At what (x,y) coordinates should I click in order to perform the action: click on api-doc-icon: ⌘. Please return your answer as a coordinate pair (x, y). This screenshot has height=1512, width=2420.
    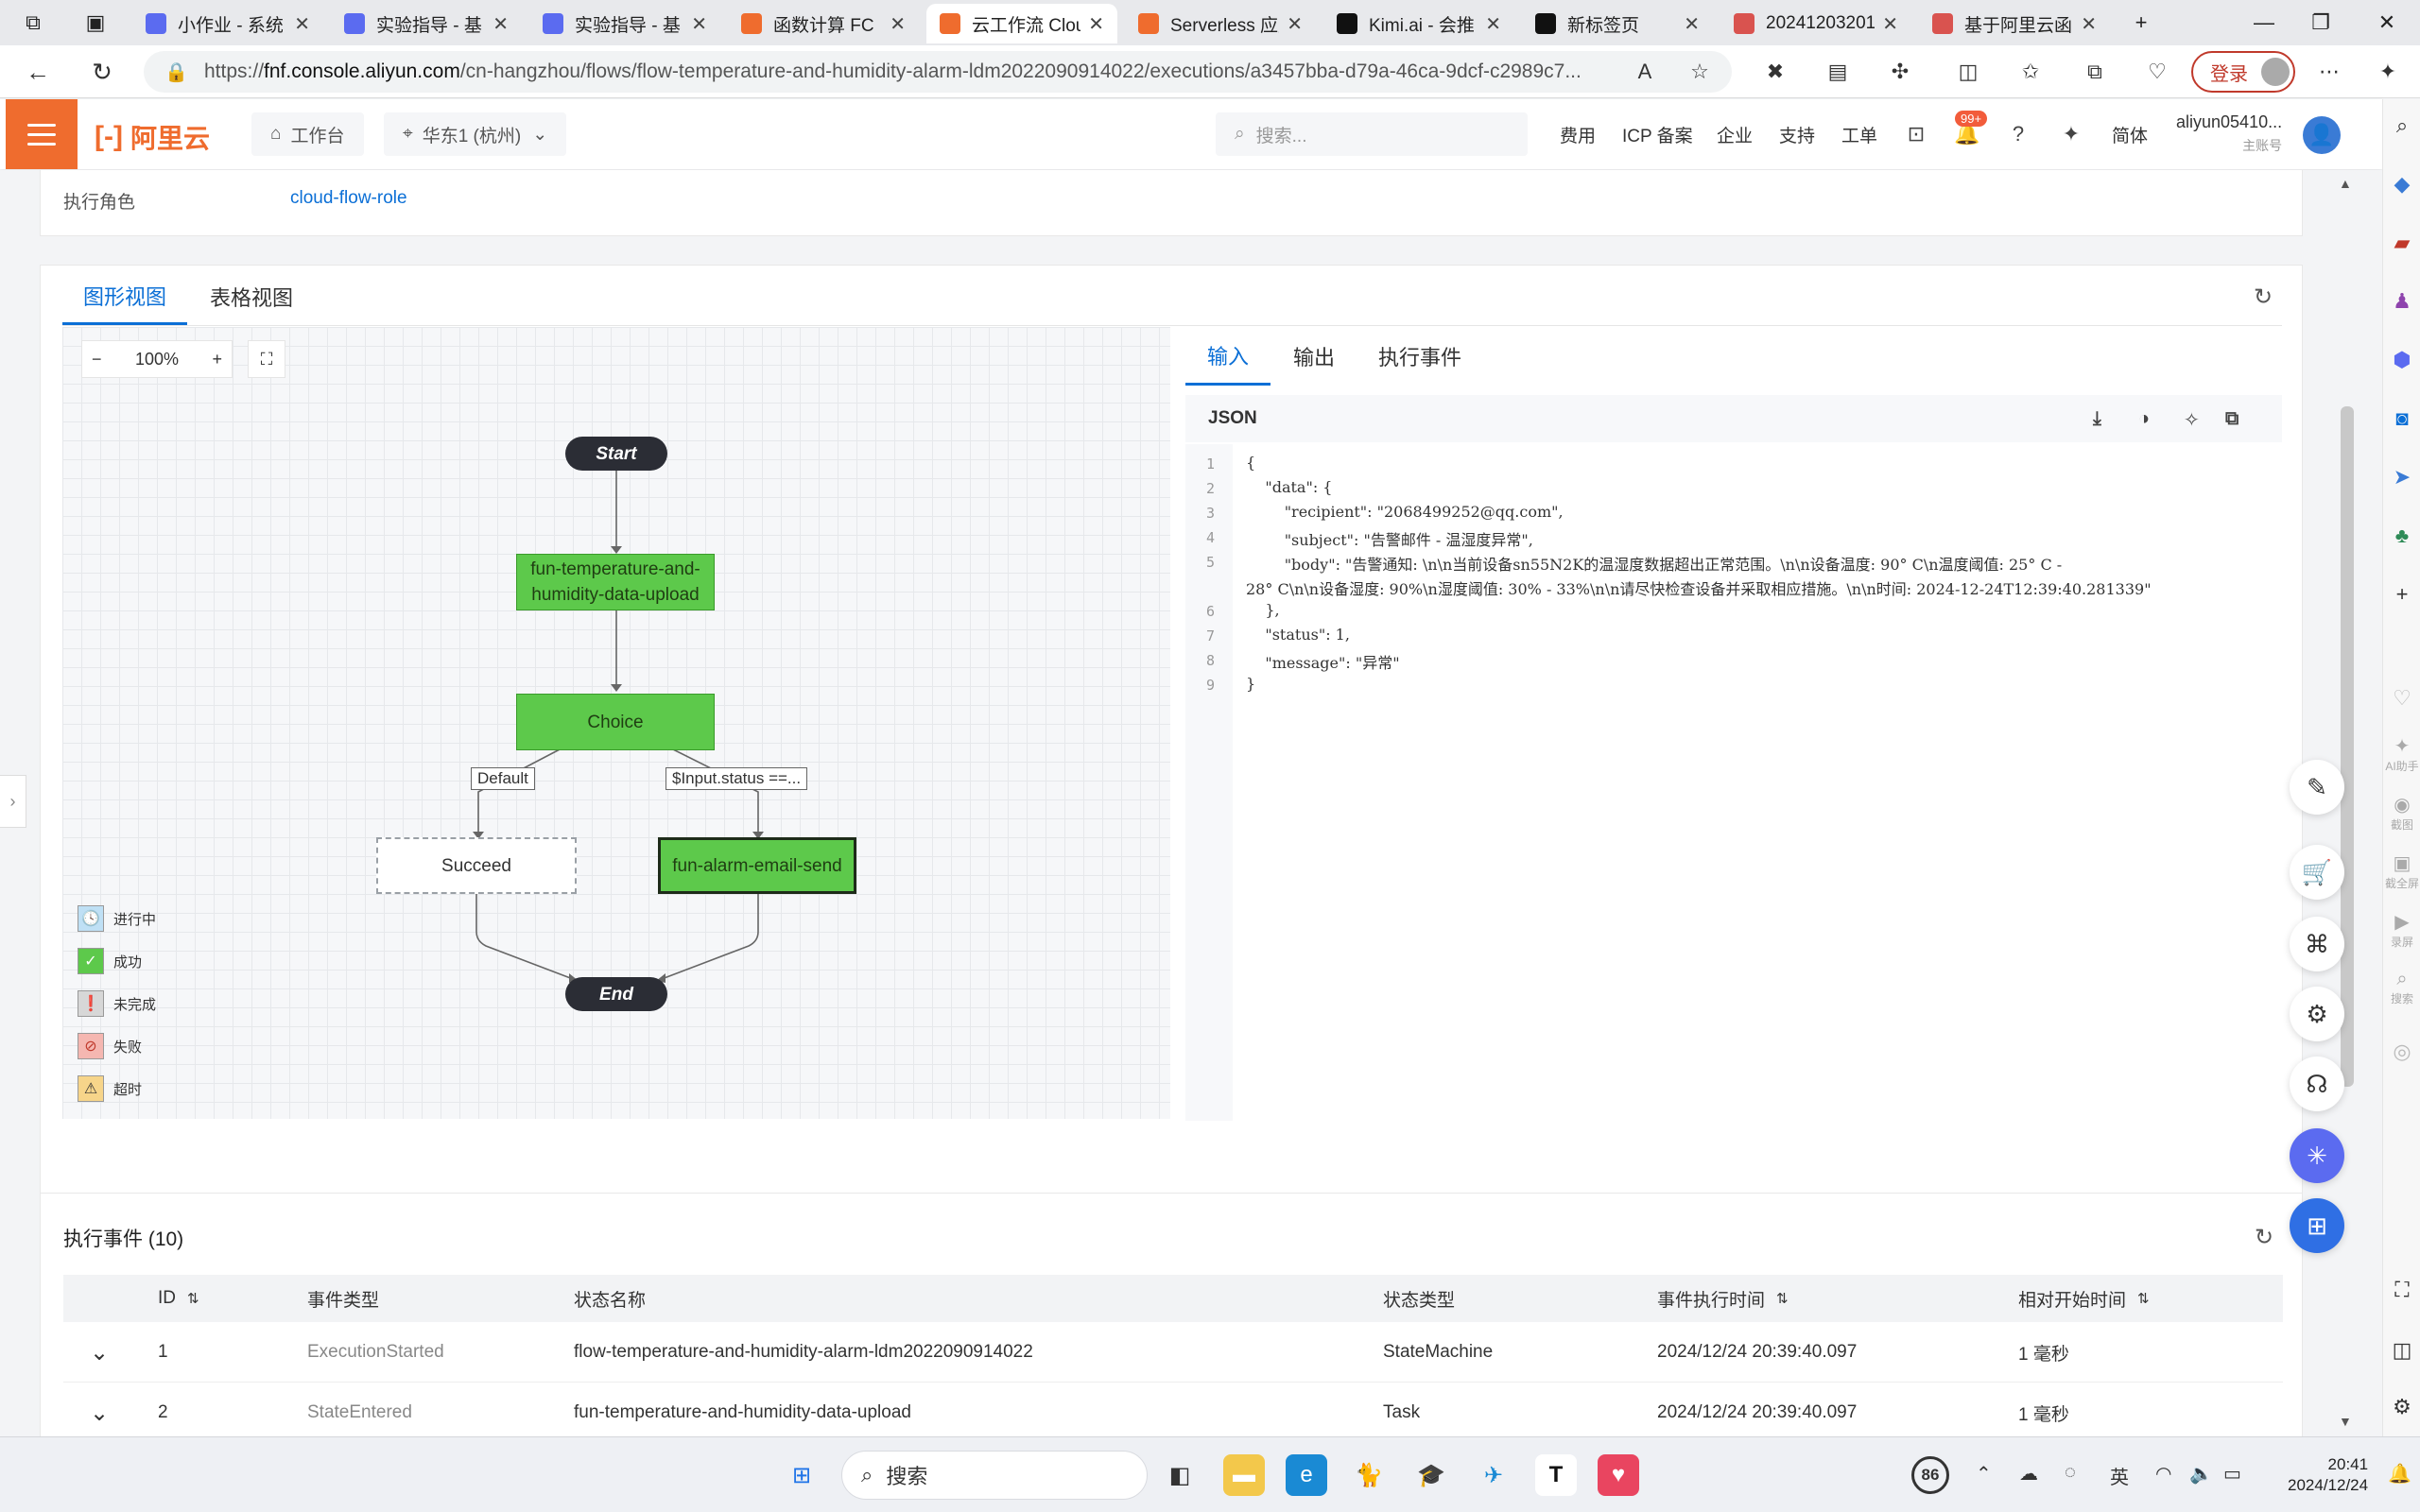
    Looking at the image, I should click on (2317, 944).